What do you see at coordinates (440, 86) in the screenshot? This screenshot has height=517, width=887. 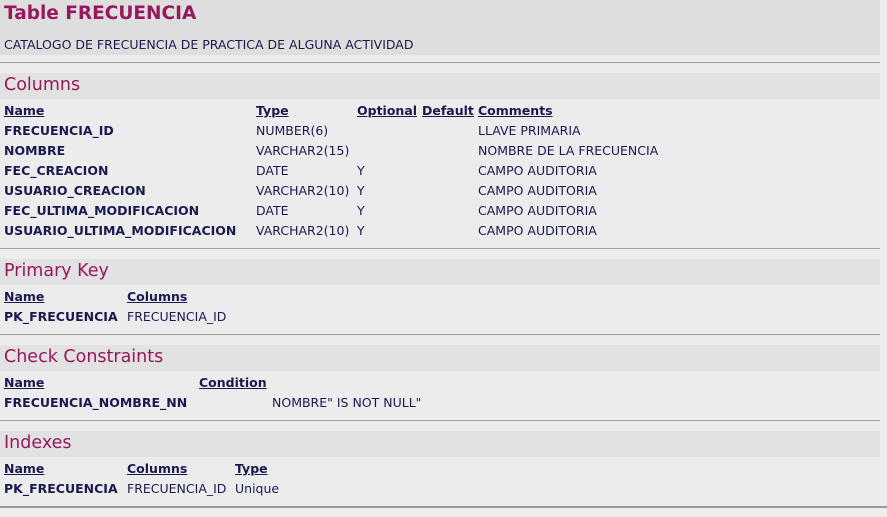 I see `columns-section-header: Columns` at bounding box center [440, 86].